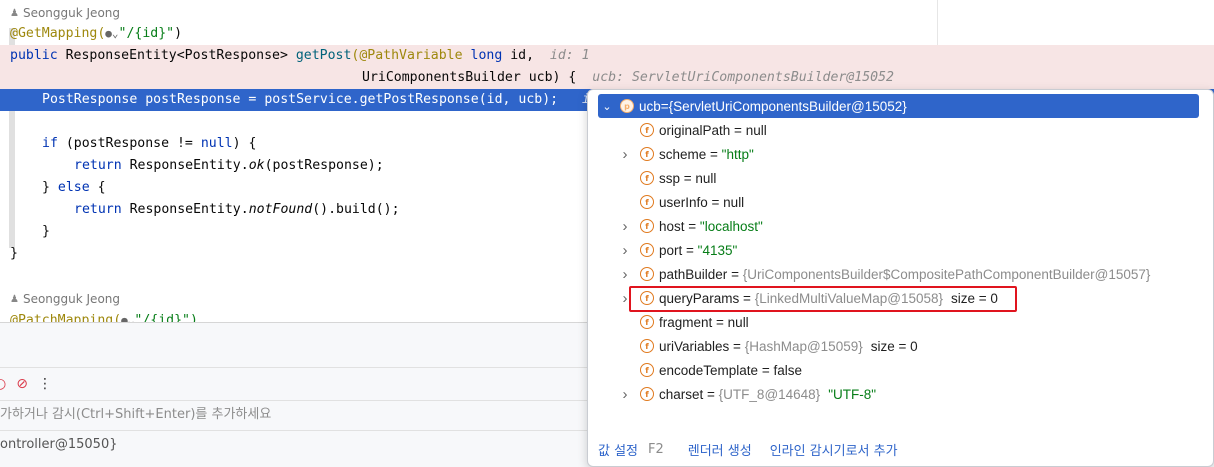 Image resolution: width=1214 pixels, height=467 pixels. What do you see at coordinates (900, 322) in the screenshot?
I see `tree-row-fragment: f fragment = null` at bounding box center [900, 322].